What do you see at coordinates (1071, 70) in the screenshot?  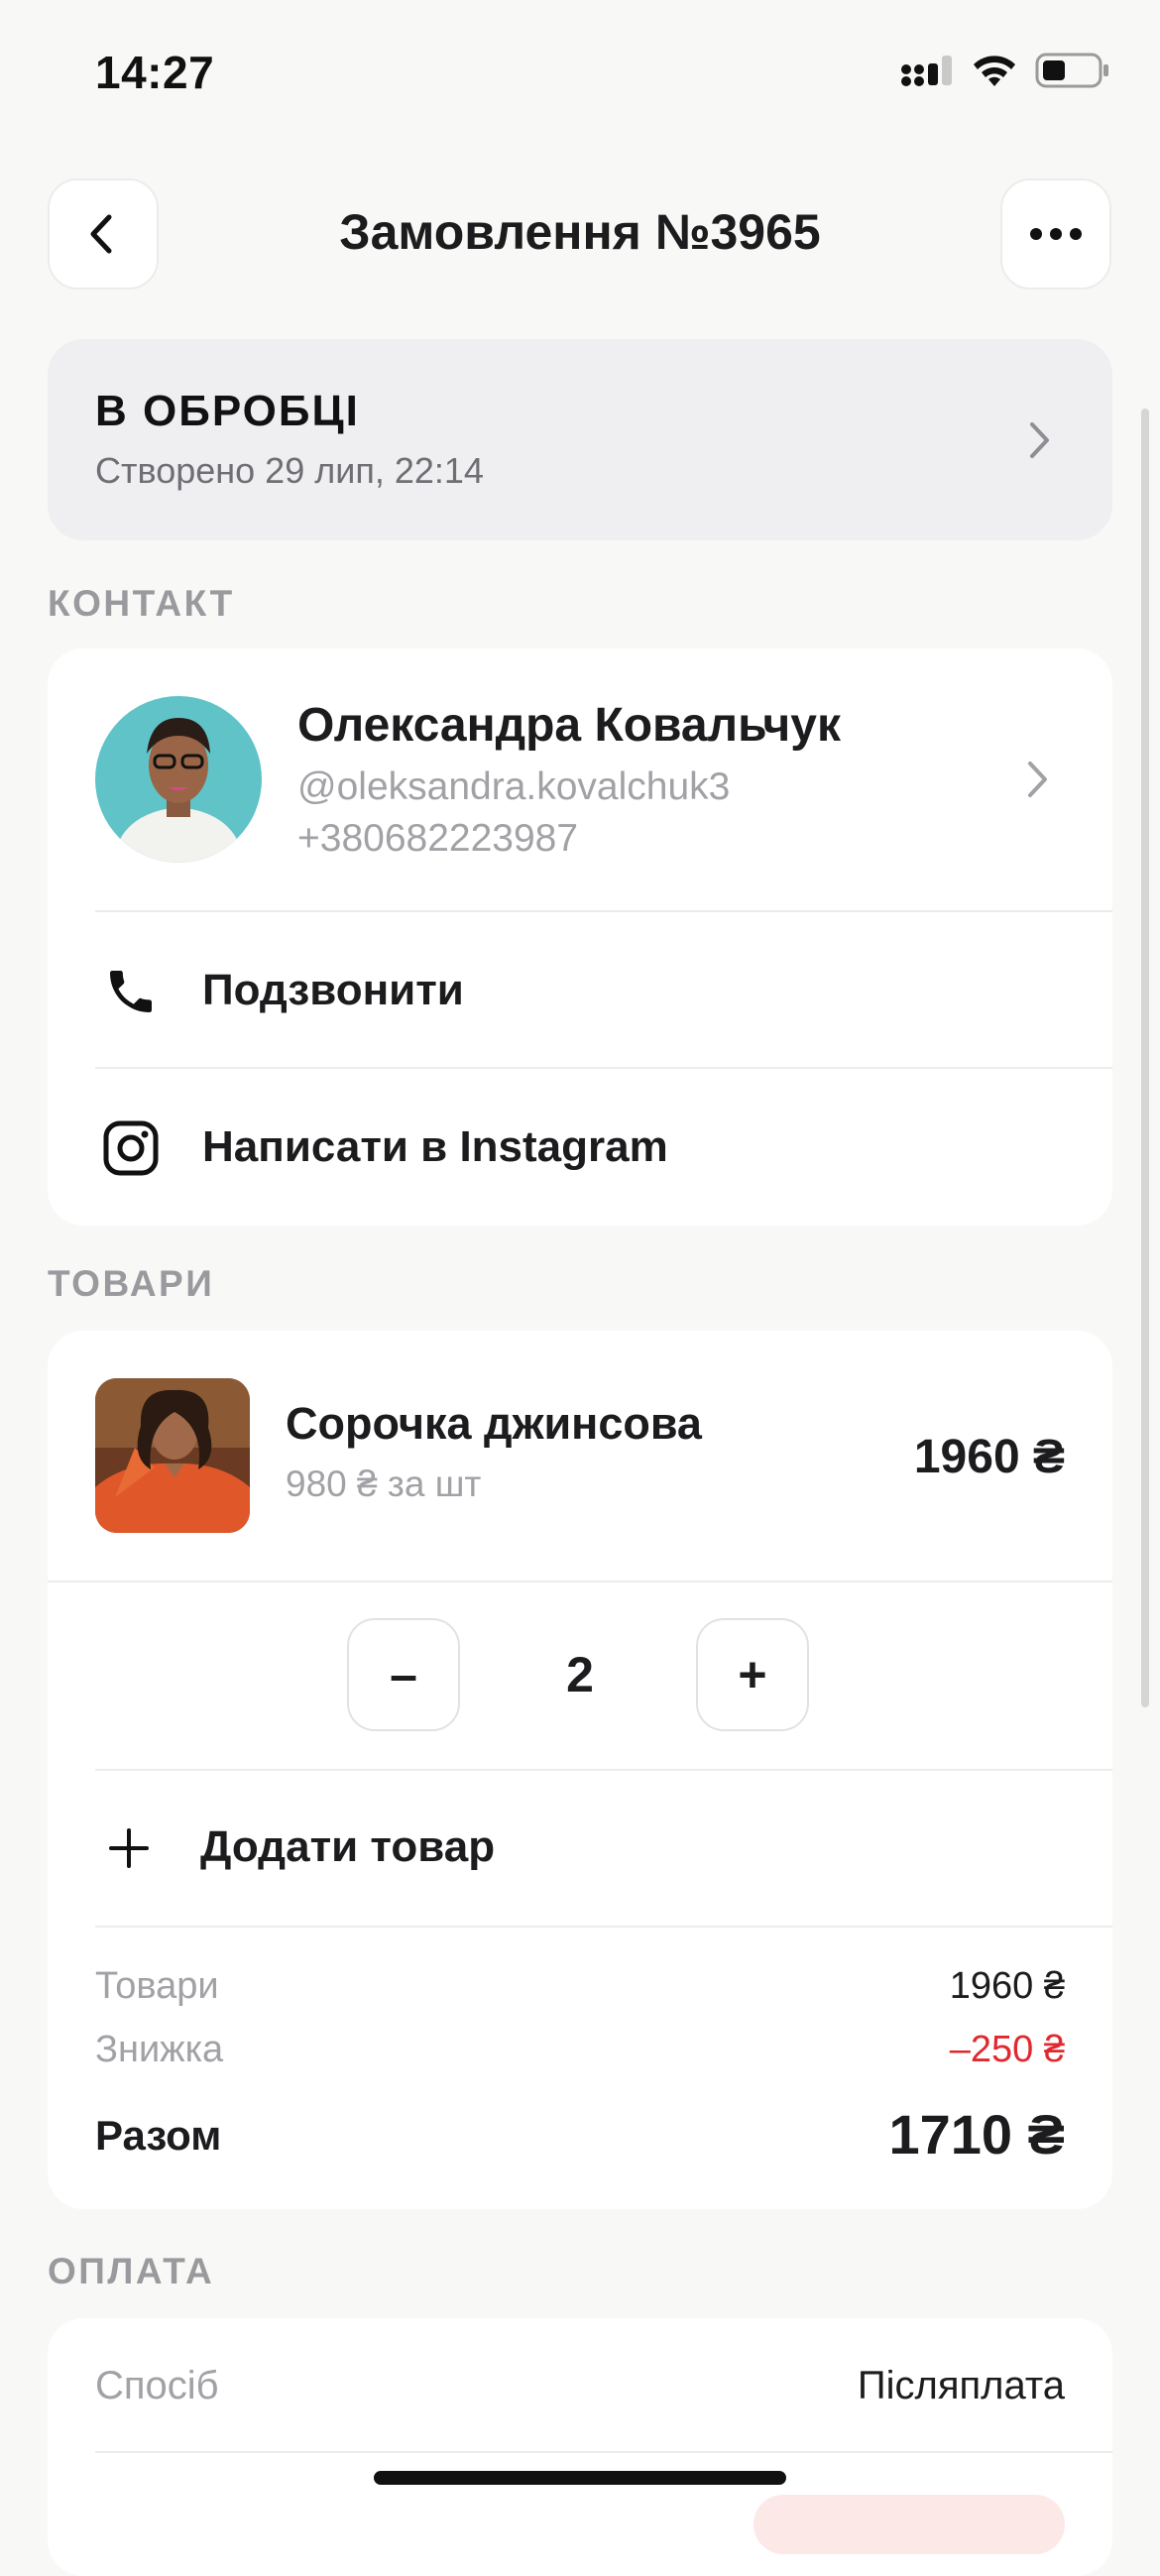 I see `battery-icon` at bounding box center [1071, 70].